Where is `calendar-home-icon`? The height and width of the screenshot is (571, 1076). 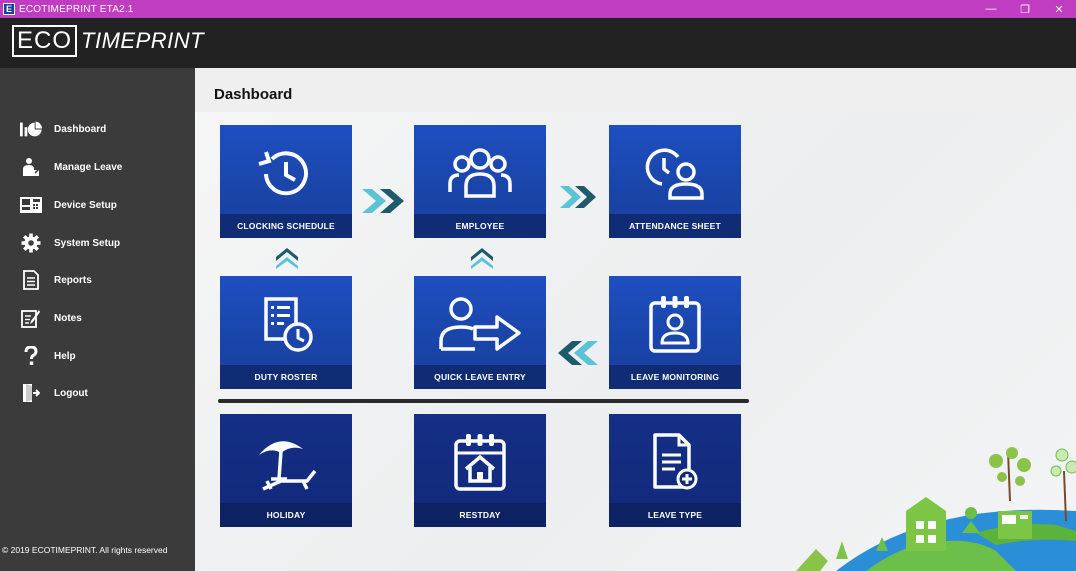 calendar-home-icon is located at coordinates (480, 463).